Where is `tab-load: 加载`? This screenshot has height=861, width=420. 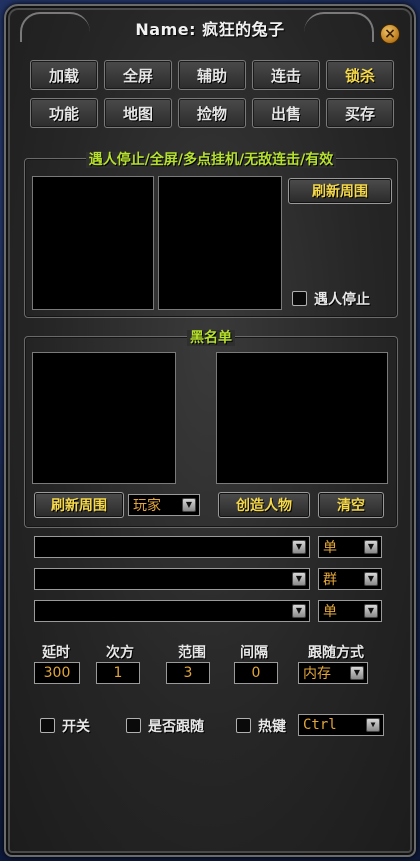
tab-load: 加载 is located at coordinates (64, 75).